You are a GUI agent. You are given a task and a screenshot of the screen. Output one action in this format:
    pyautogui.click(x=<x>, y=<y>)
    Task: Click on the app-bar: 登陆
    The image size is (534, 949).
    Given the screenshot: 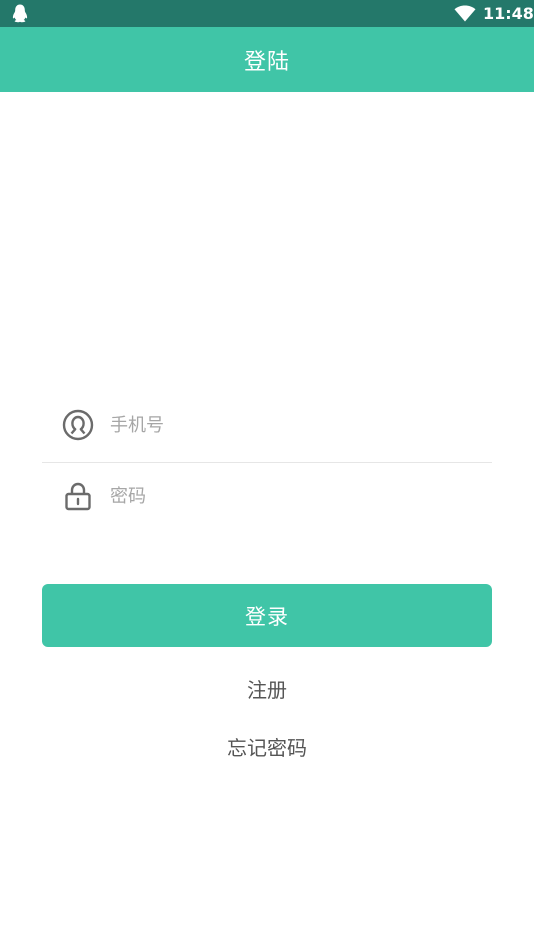 What is the action you would take?
    pyautogui.click(x=267, y=59)
    